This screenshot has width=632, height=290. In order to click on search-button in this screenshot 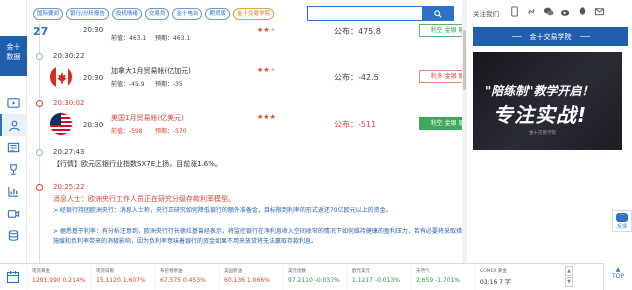, I will do `click(437, 13)`.